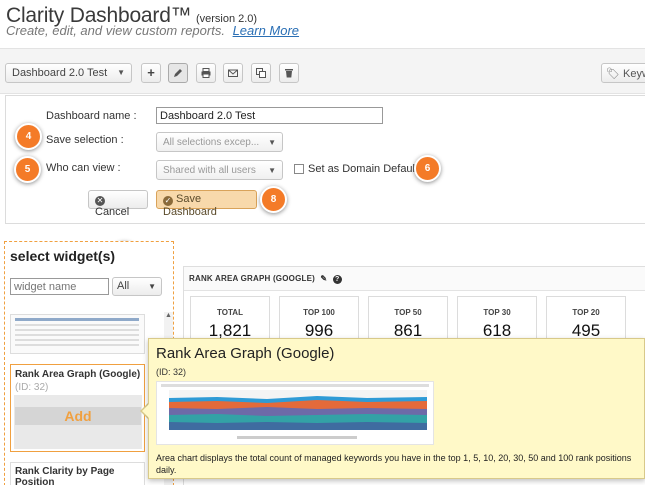  I want to click on print-button, so click(206, 73).